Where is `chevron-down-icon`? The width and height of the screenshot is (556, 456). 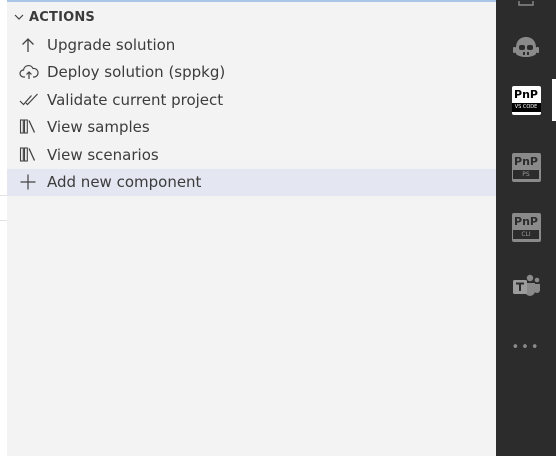 chevron-down-icon is located at coordinates (19, 17).